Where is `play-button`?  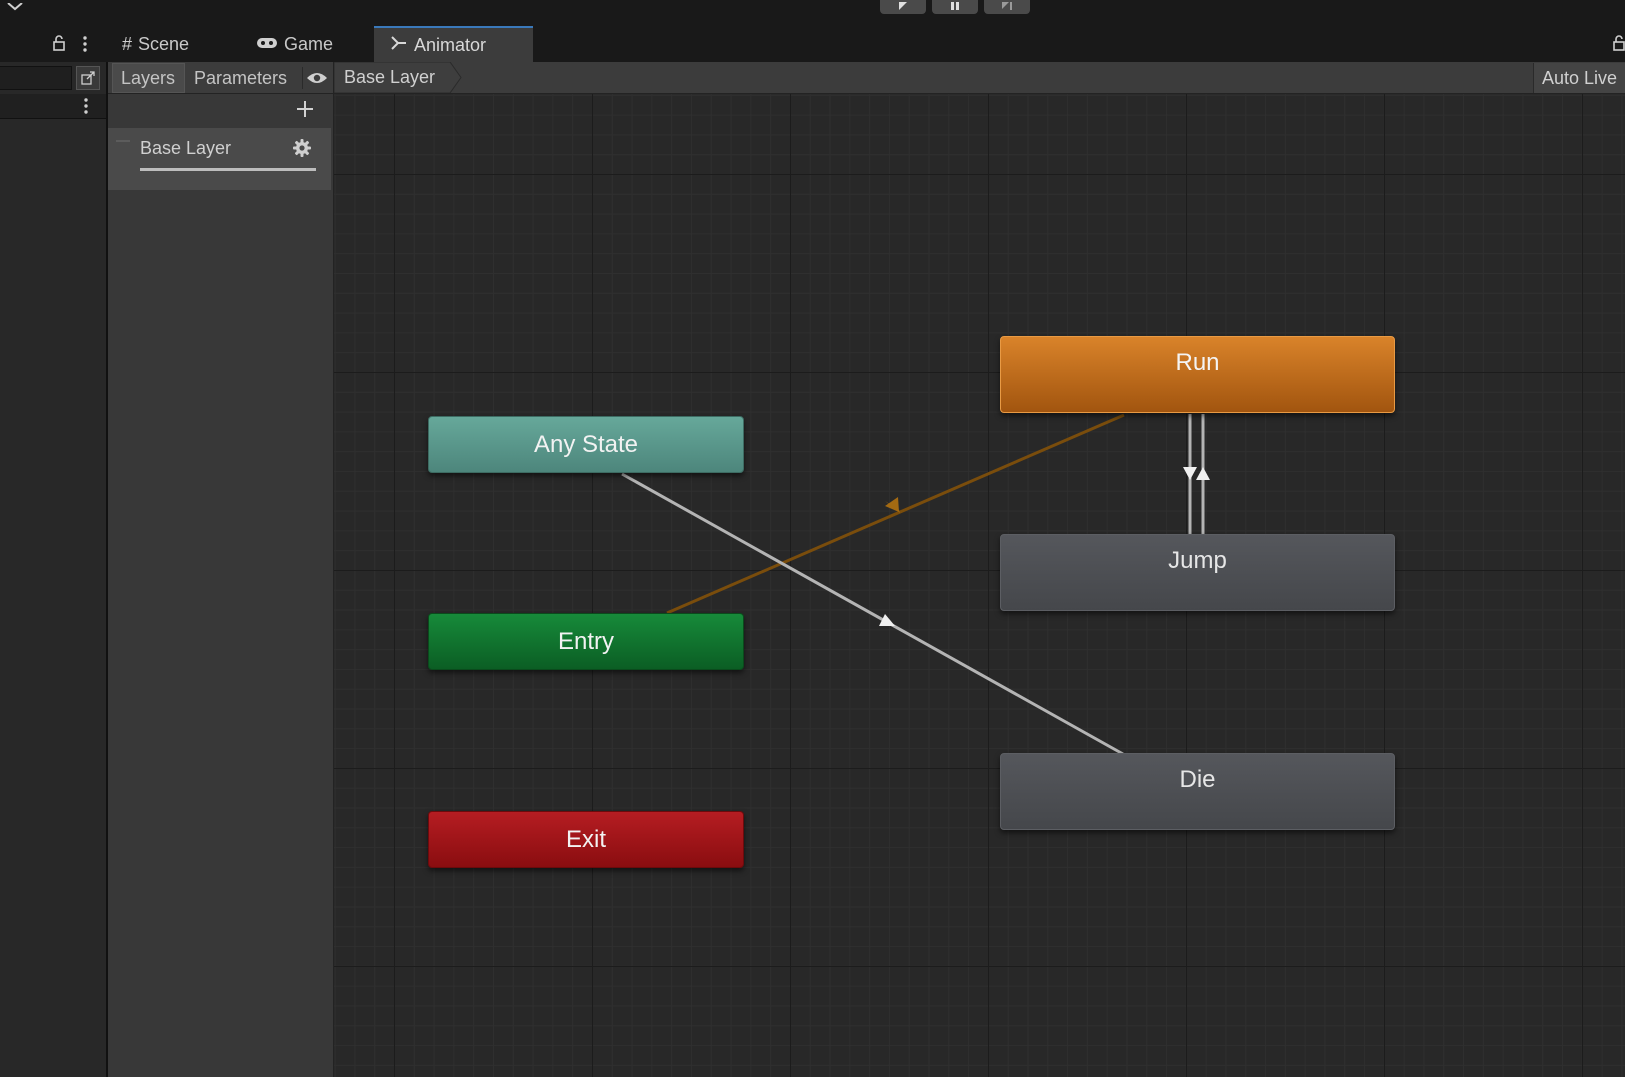
play-button is located at coordinates (903, 7).